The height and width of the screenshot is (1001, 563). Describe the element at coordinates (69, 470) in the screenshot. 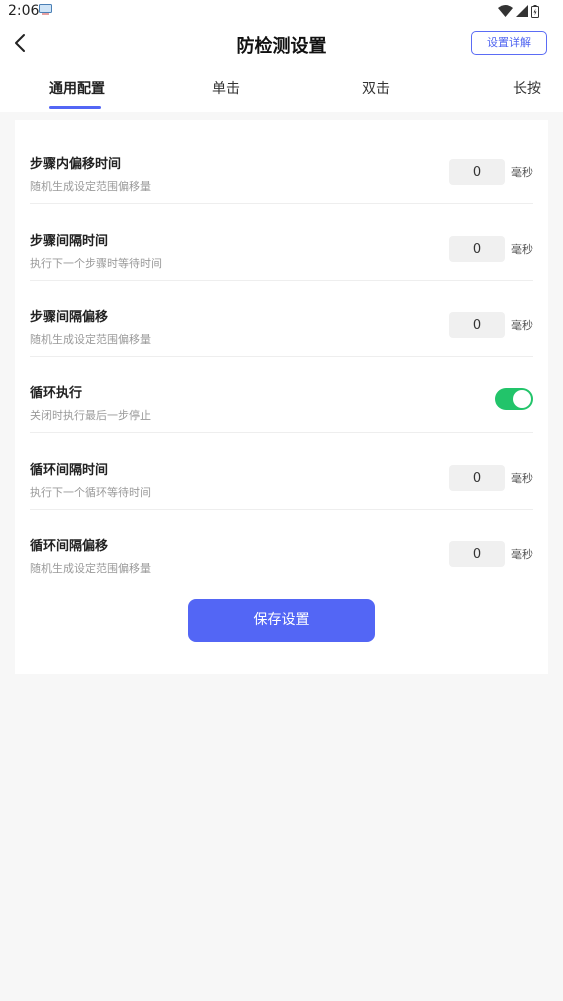

I see `setting-label: 循环间隔时间` at that location.